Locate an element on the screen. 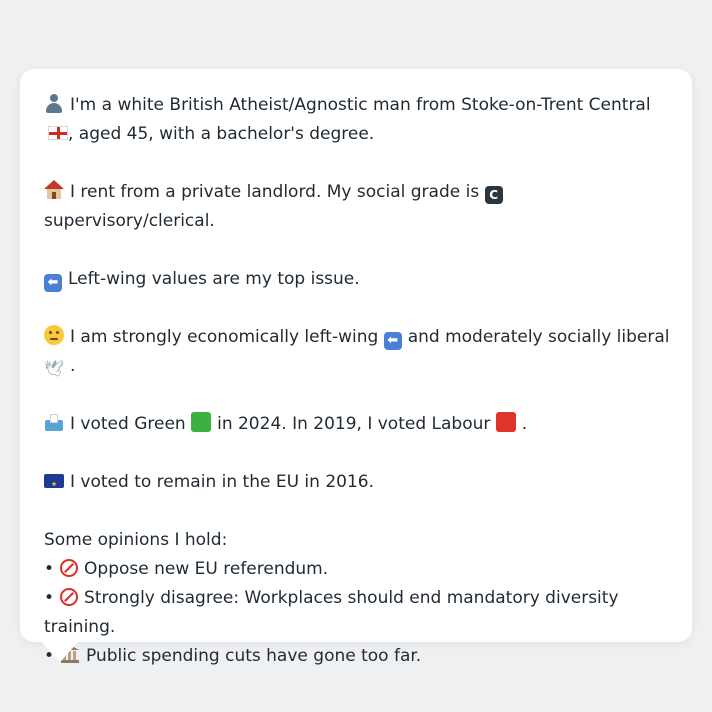  ideology-end: . is located at coordinates (73, 366).